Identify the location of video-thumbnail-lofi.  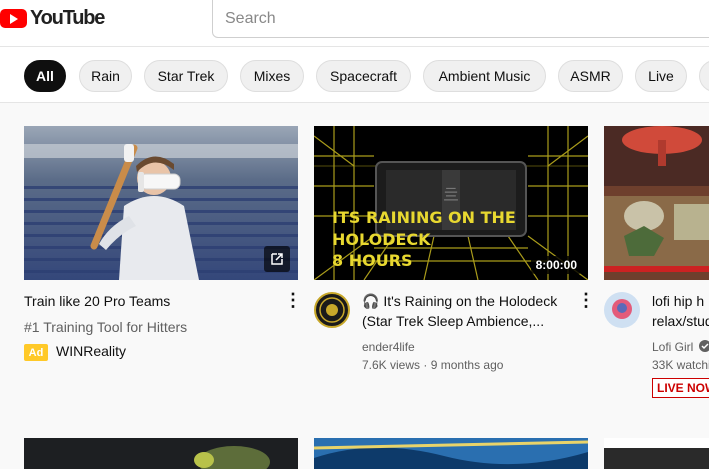
(656, 203).